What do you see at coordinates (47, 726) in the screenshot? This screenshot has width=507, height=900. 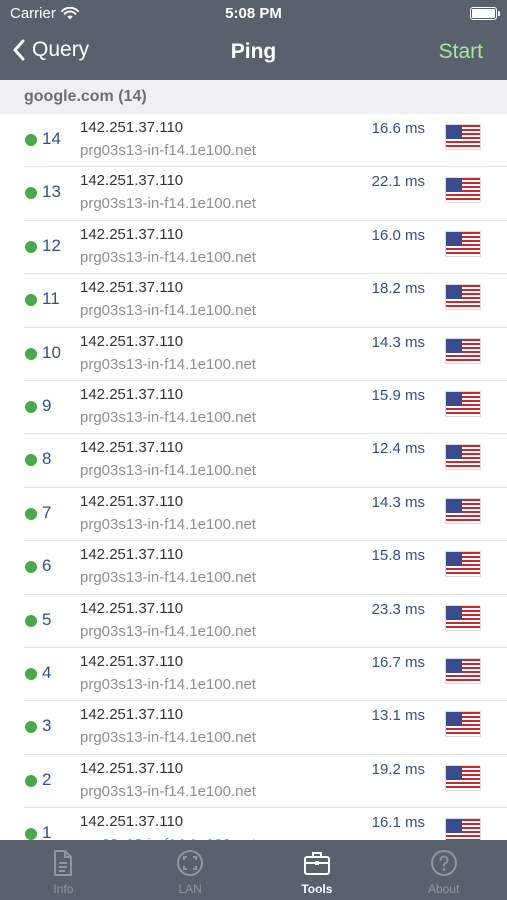 I see `sequence-number: 3` at bounding box center [47, 726].